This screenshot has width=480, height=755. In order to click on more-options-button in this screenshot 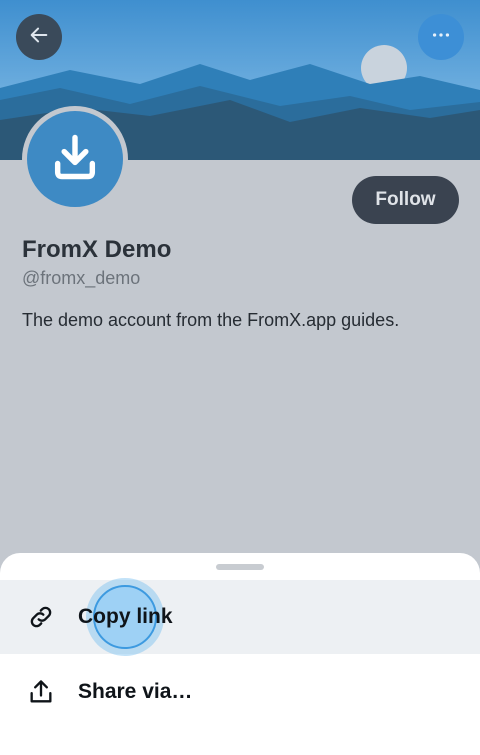, I will do `click(441, 37)`.